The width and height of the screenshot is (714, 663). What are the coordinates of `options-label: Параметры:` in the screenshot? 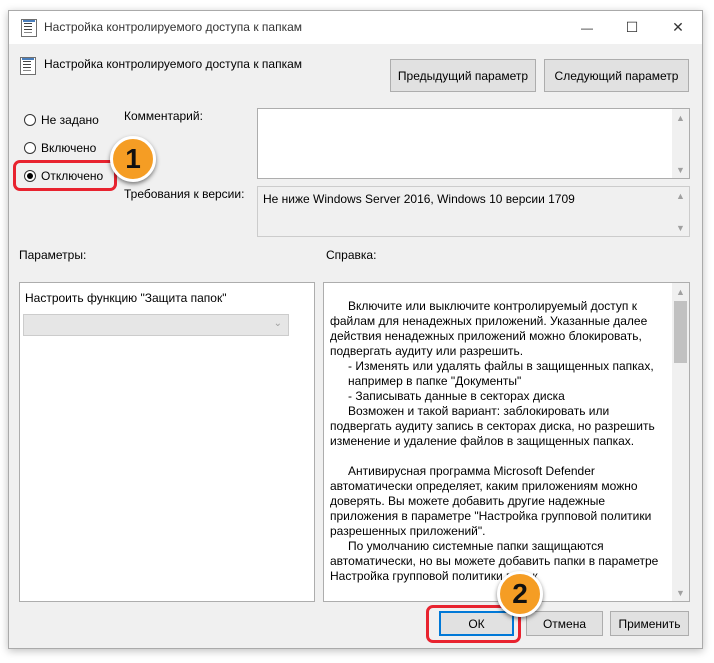 It's located at (53, 255).